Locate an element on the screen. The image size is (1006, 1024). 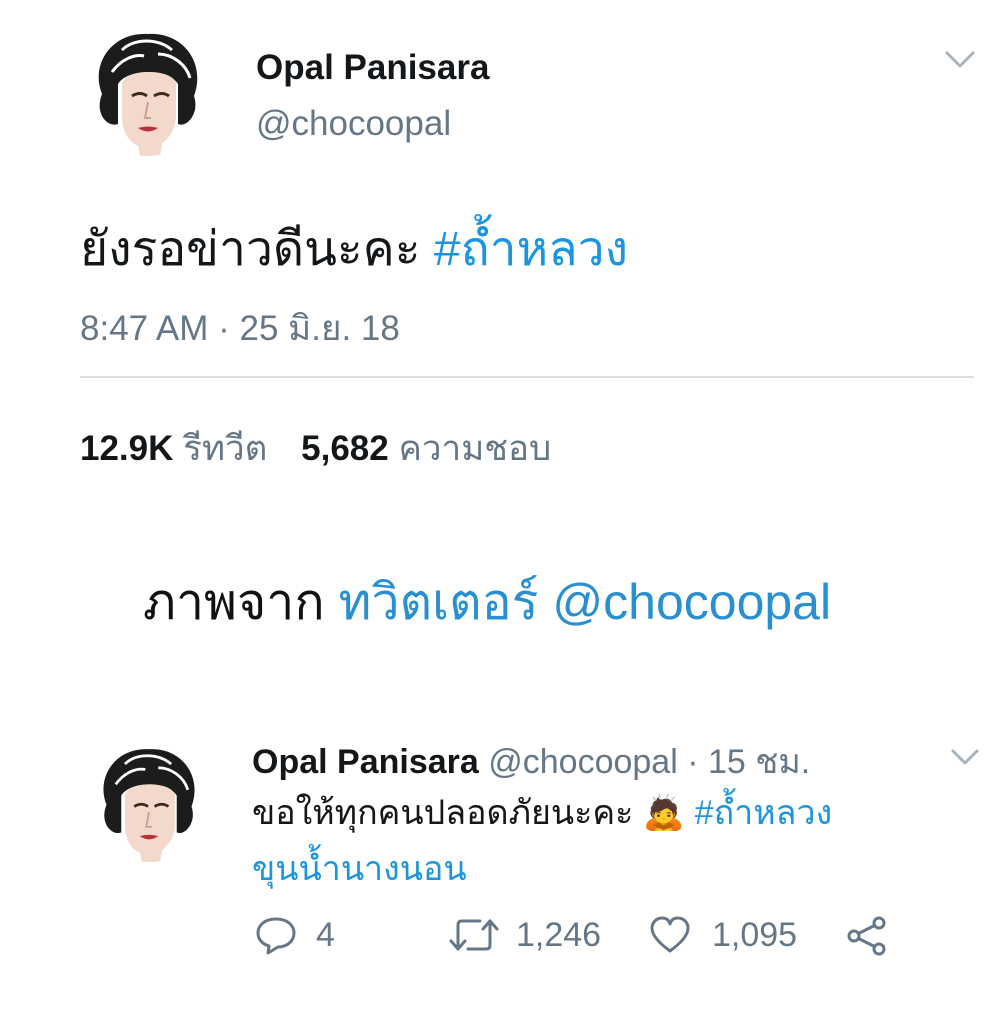
retweet-icon is located at coordinates (474, 935).